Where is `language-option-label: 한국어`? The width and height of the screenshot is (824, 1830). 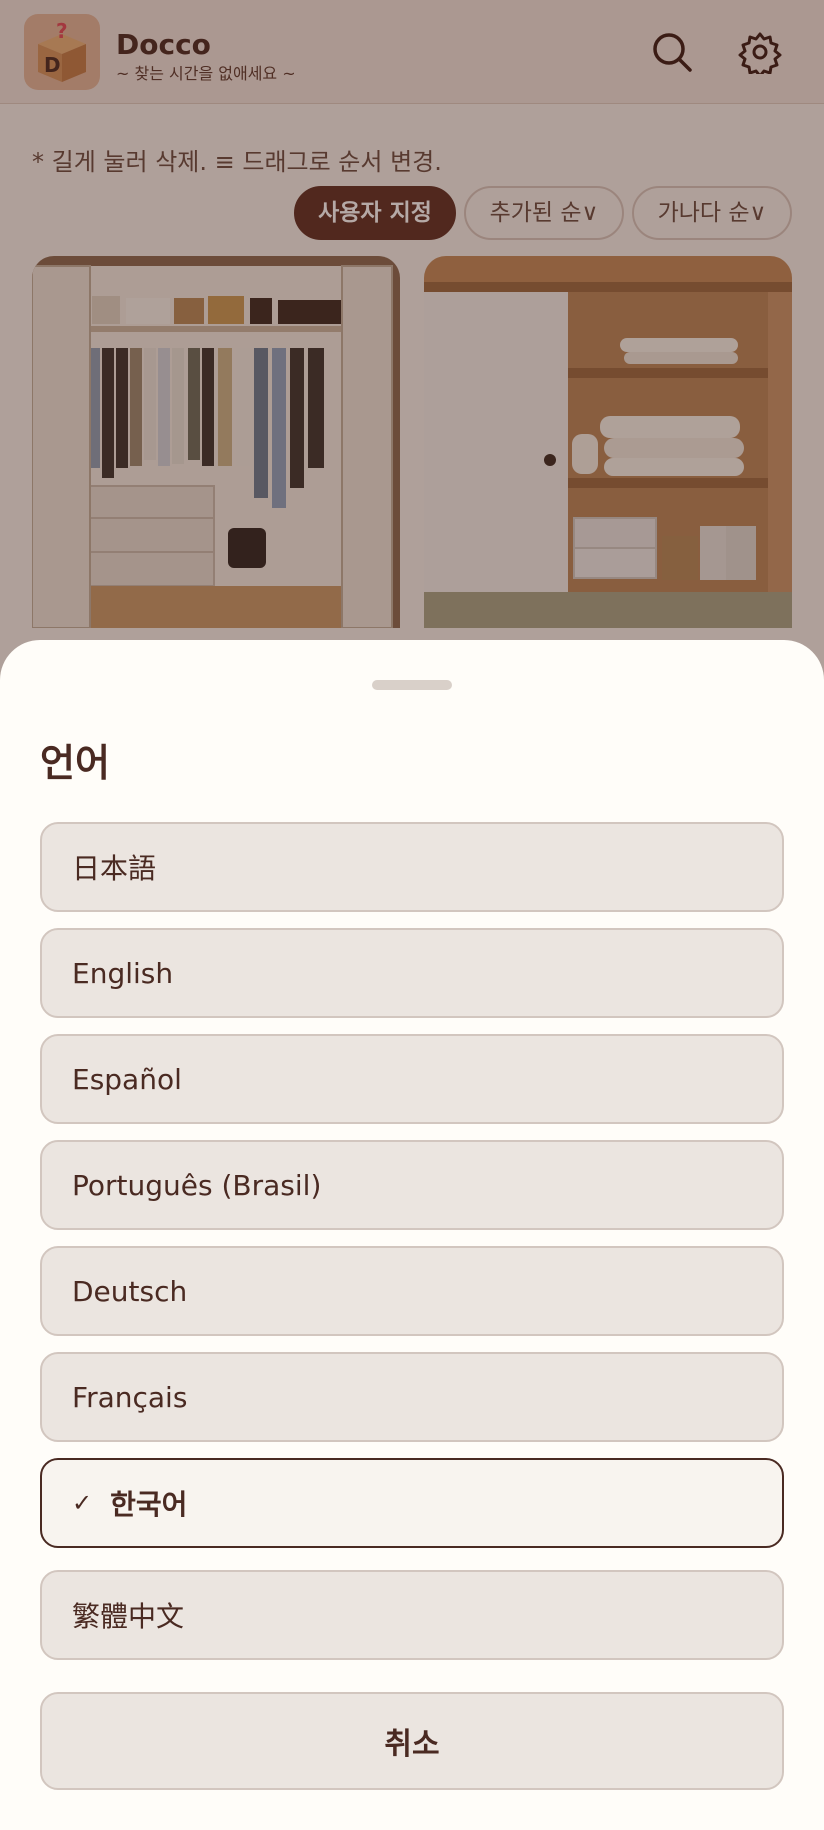 language-option-label: 한국어 is located at coordinates (149, 1504).